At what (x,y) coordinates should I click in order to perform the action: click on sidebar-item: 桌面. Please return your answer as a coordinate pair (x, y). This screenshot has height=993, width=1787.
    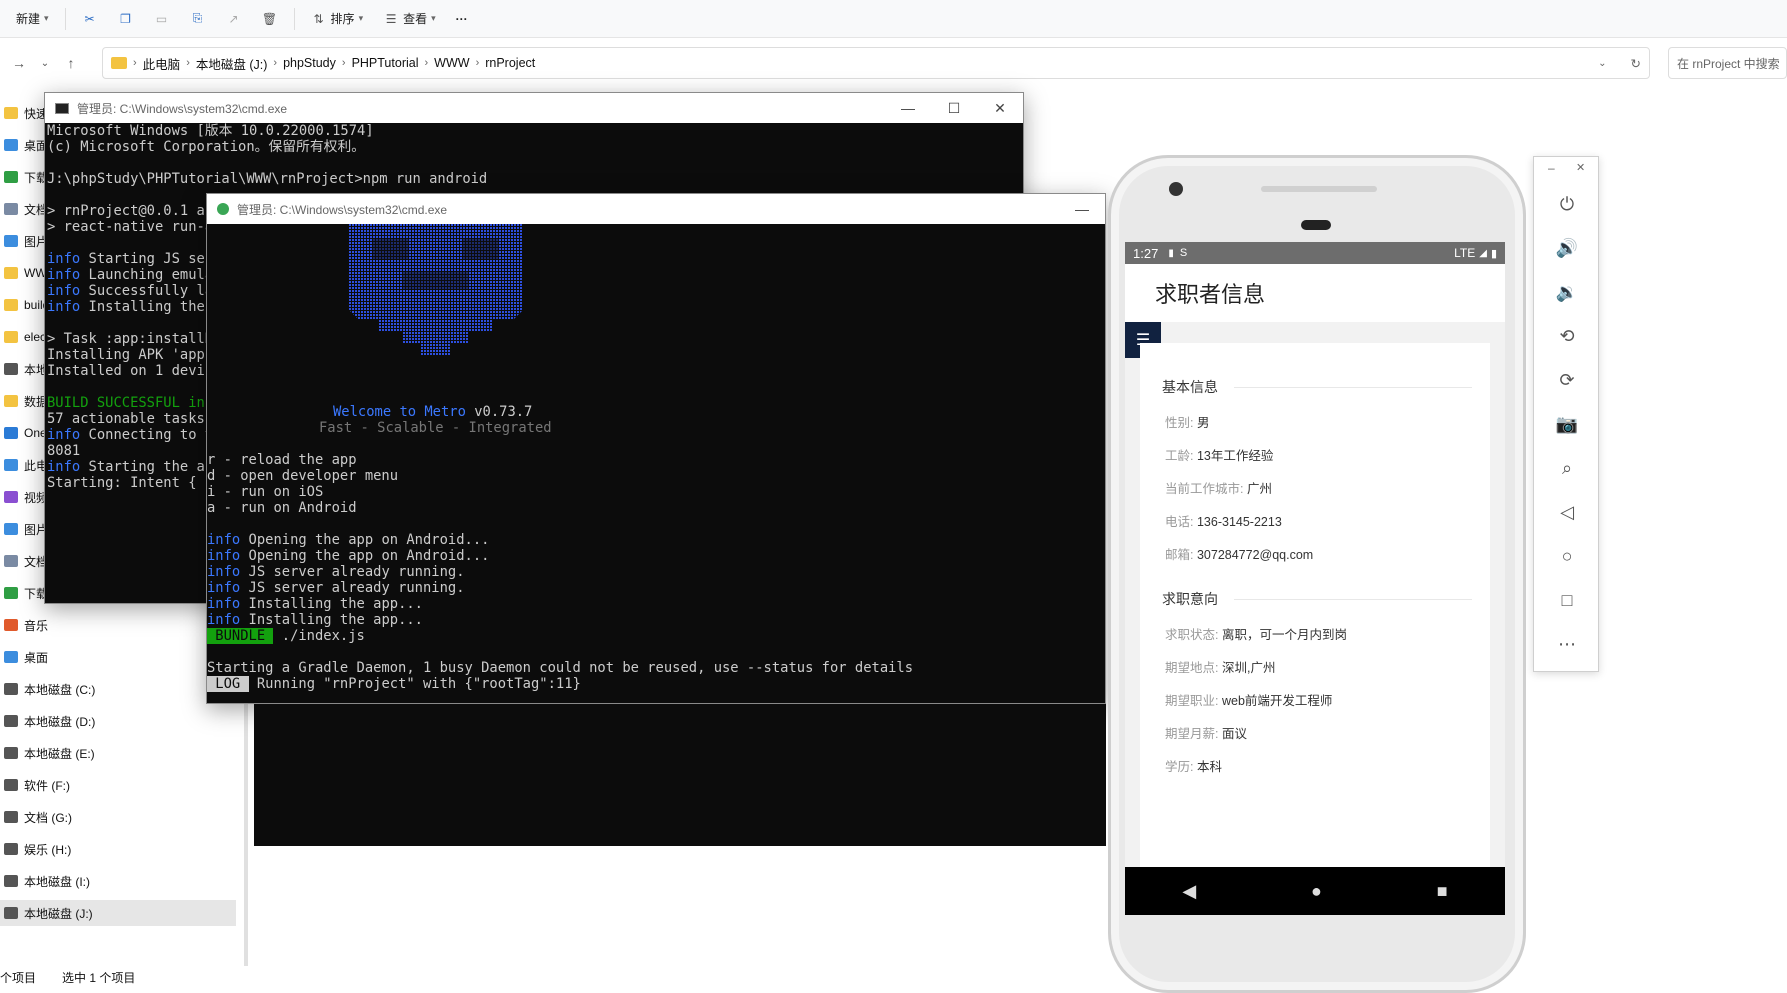
    Looking at the image, I should click on (118, 657).